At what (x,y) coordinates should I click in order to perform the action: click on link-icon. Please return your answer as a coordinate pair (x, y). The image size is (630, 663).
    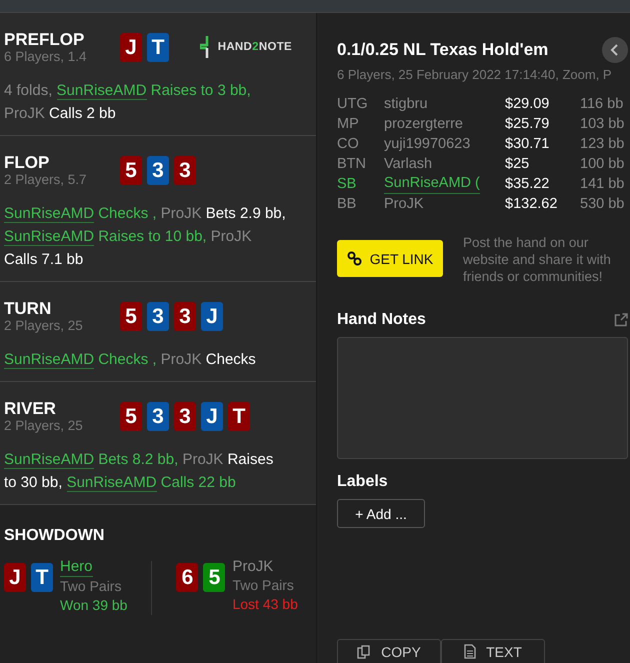
    Looking at the image, I should click on (354, 258).